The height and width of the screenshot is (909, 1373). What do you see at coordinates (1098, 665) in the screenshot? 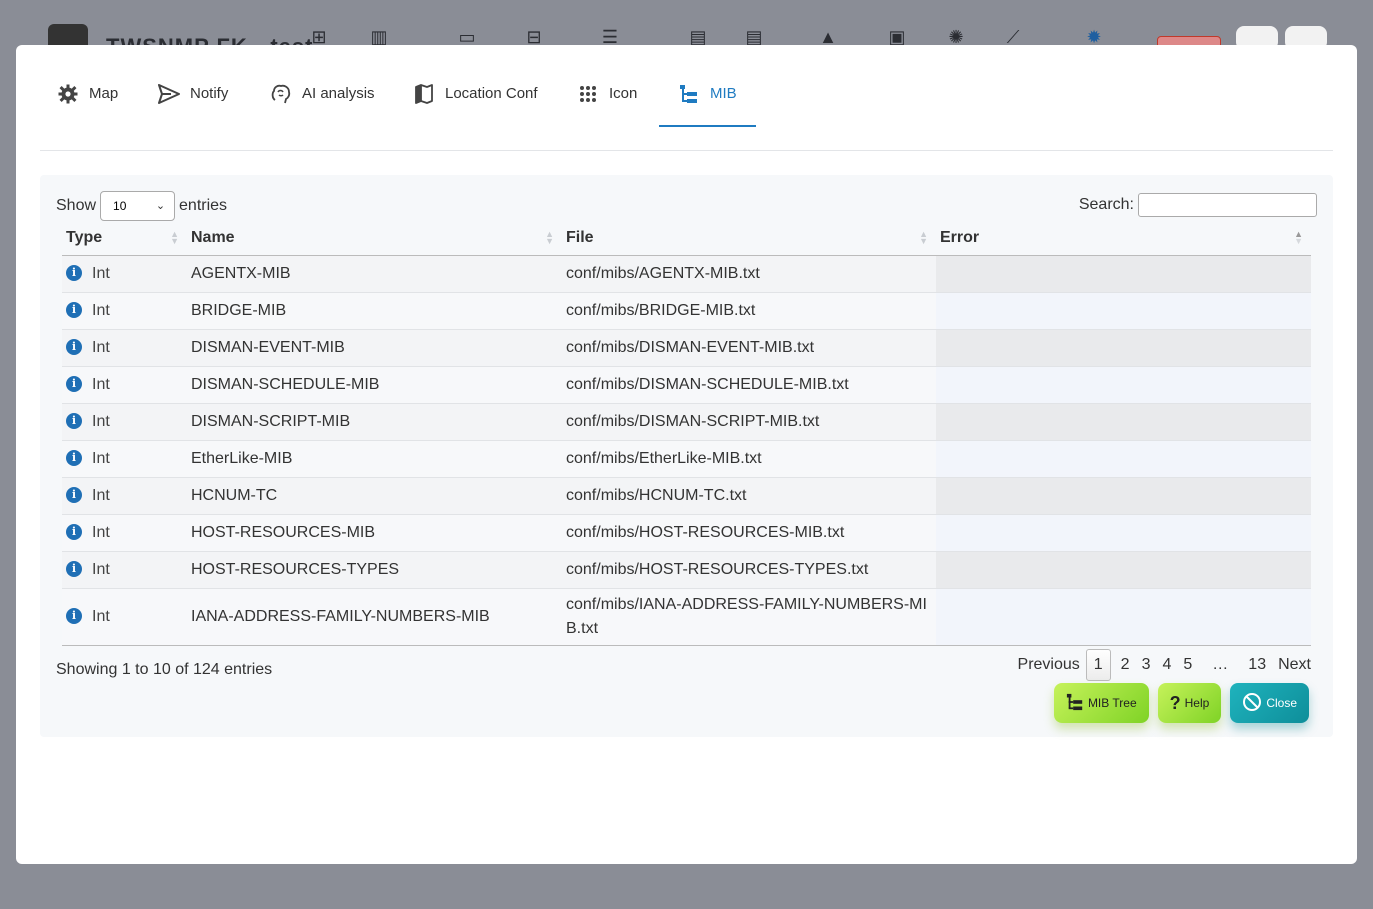
I see `pagination-page-current: 1` at bounding box center [1098, 665].